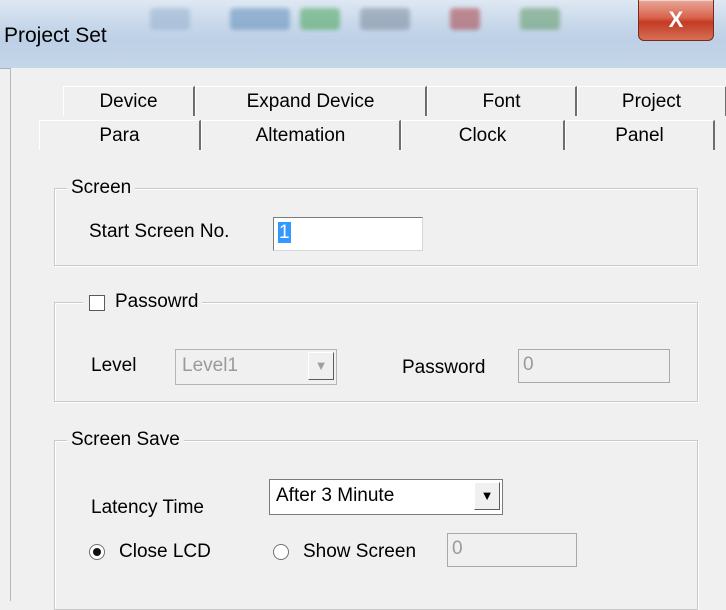 The width and height of the screenshot is (726, 610). What do you see at coordinates (363, 34) in the screenshot?
I see `title-bar: Project Set X` at bounding box center [363, 34].